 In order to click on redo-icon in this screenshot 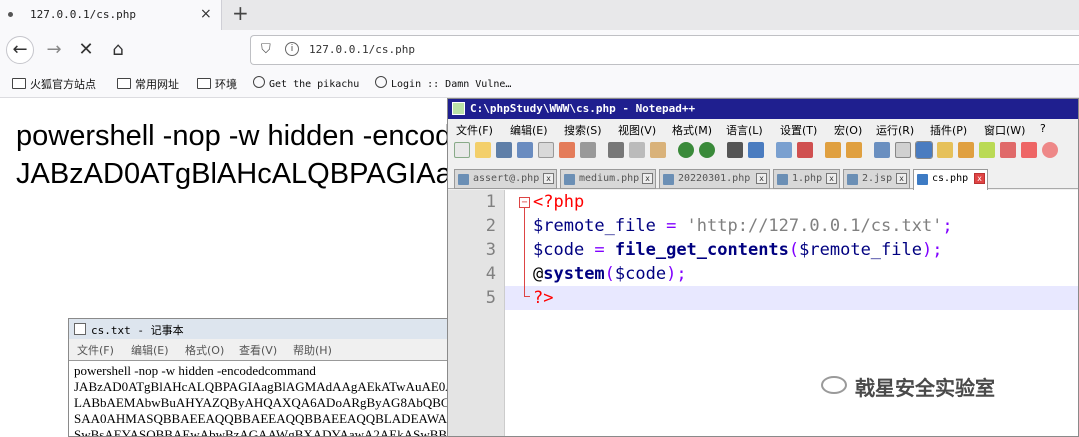, I will do `click(707, 150)`.